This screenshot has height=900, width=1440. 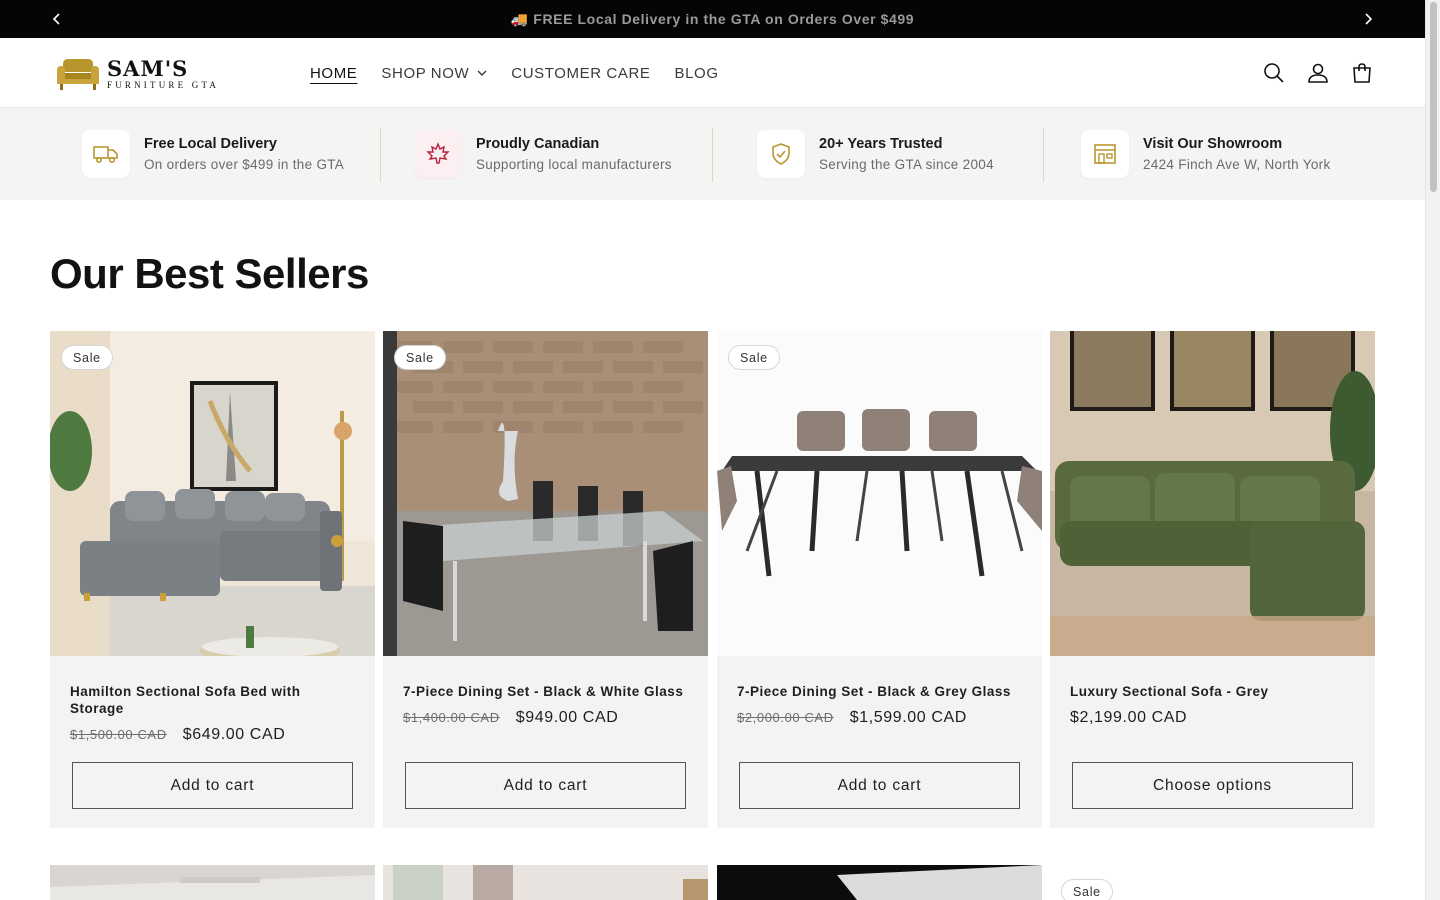 What do you see at coordinates (1212, 785) in the screenshot?
I see `choose-options-button: Choose options` at bounding box center [1212, 785].